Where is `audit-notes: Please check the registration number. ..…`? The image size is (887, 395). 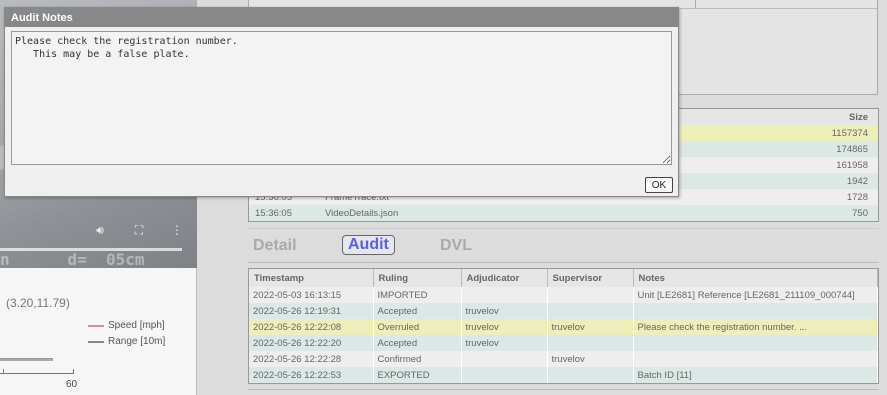 audit-notes: Please check the registration number. ..… is located at coordinates (755, 327).